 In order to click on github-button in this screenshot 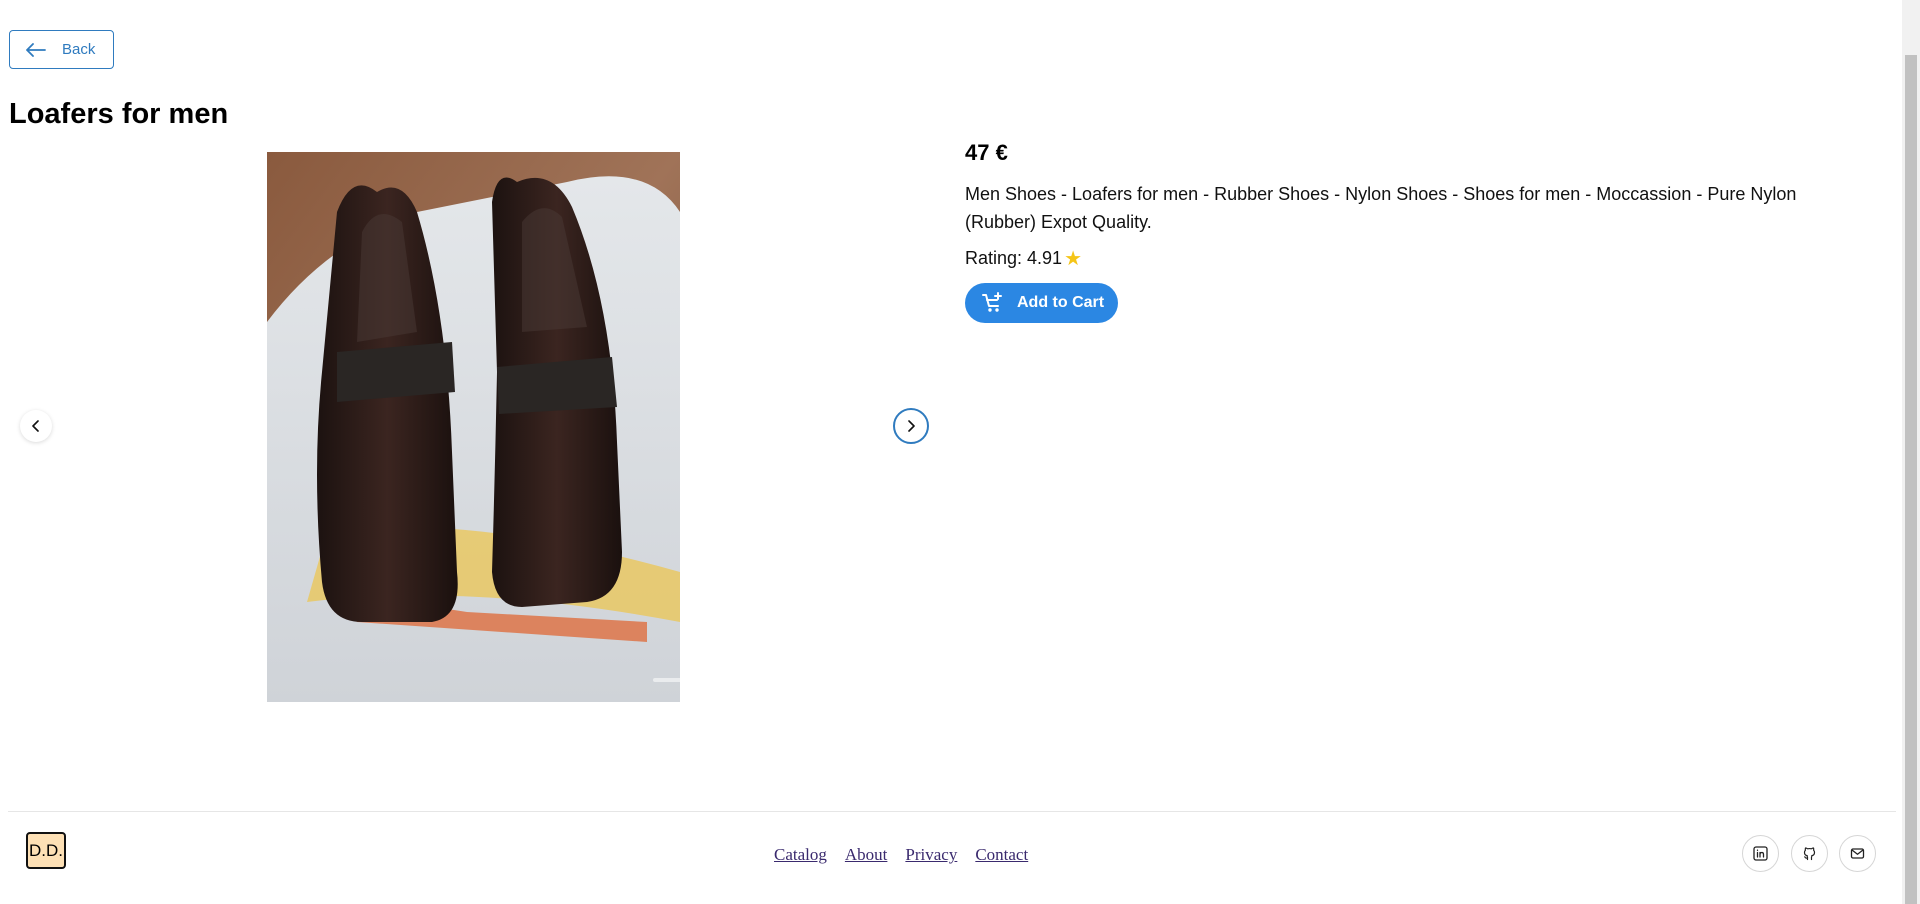, I will do `click(1809, 853)`.